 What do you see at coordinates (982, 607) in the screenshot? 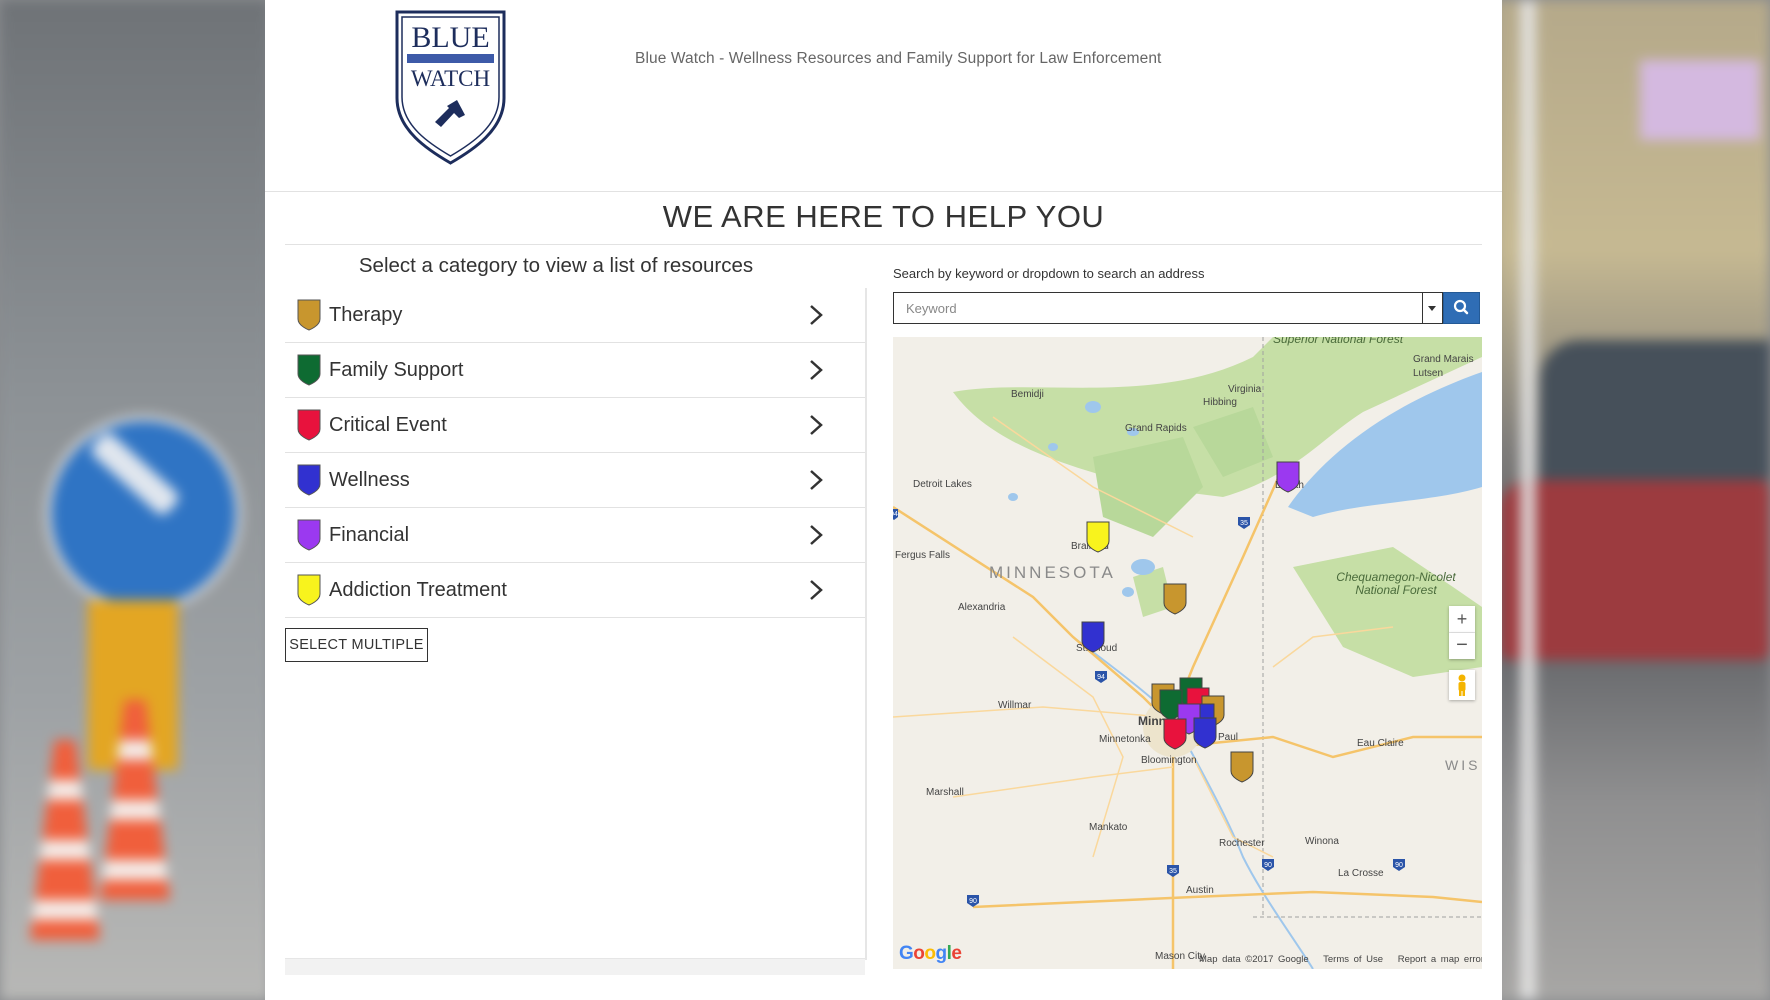
I see `map-label: Alexandria` at bounding box center [982, 607].